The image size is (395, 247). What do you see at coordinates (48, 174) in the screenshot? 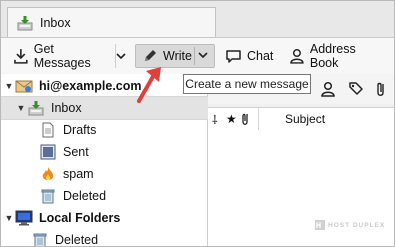
I see `flame-icon` at bounding box center [48, 174].